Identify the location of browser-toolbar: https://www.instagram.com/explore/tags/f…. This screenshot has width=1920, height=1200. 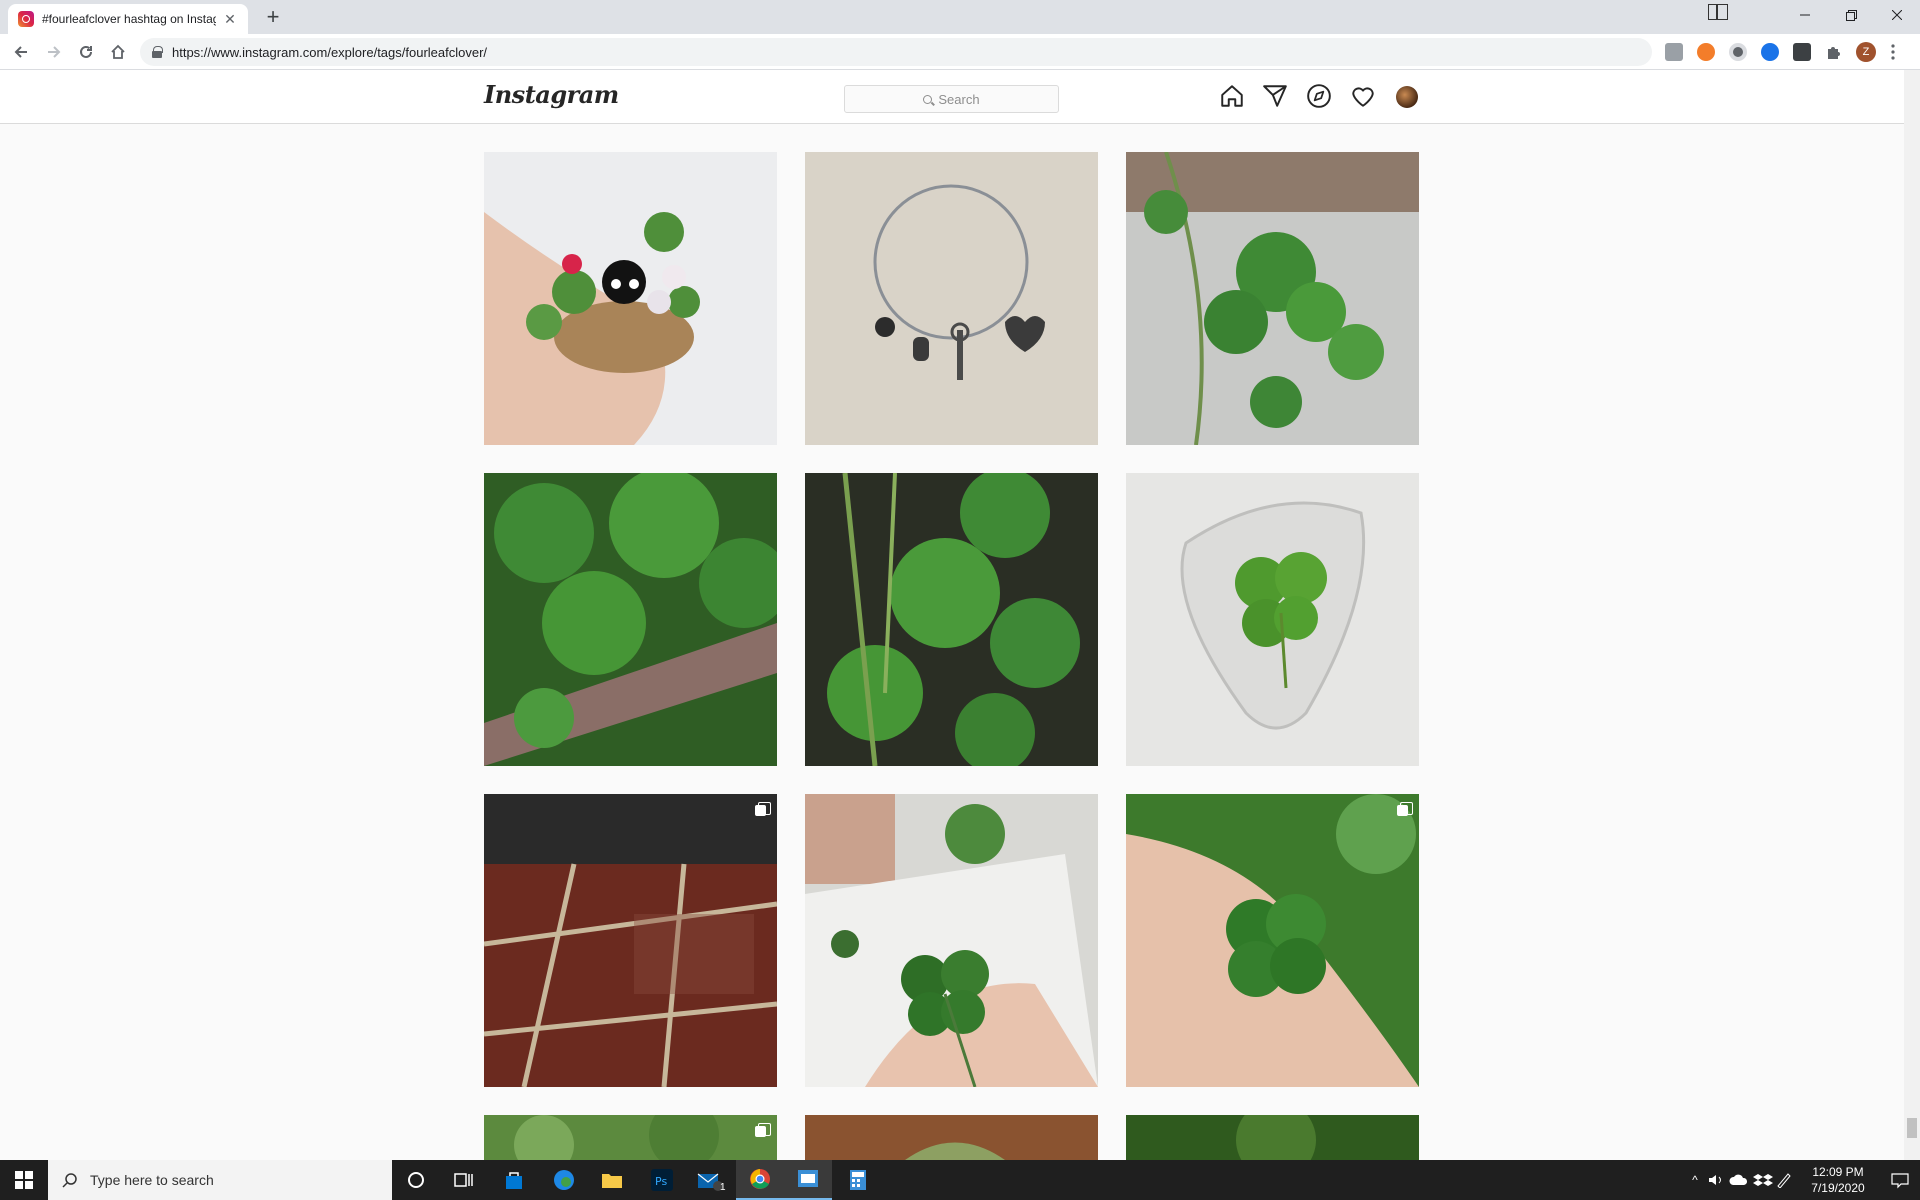
(960, 52).